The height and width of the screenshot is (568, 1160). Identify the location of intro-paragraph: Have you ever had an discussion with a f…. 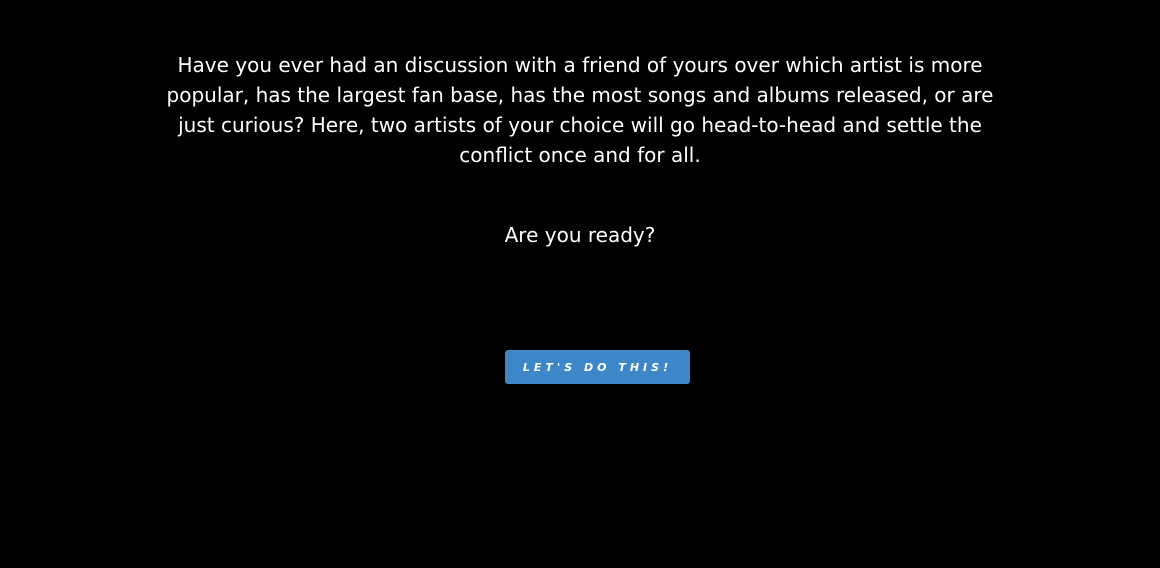
(580, 110).